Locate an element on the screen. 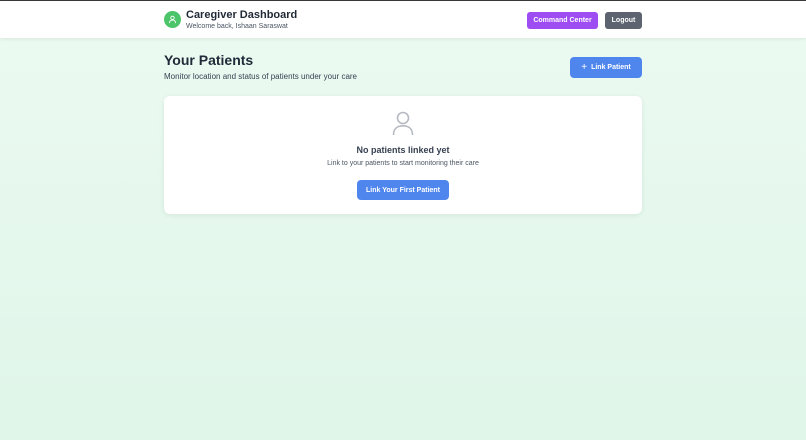 The height and width of the screenshot is (440, 806). link-patient-label: Link Patient is located at coordinates (611, 67).